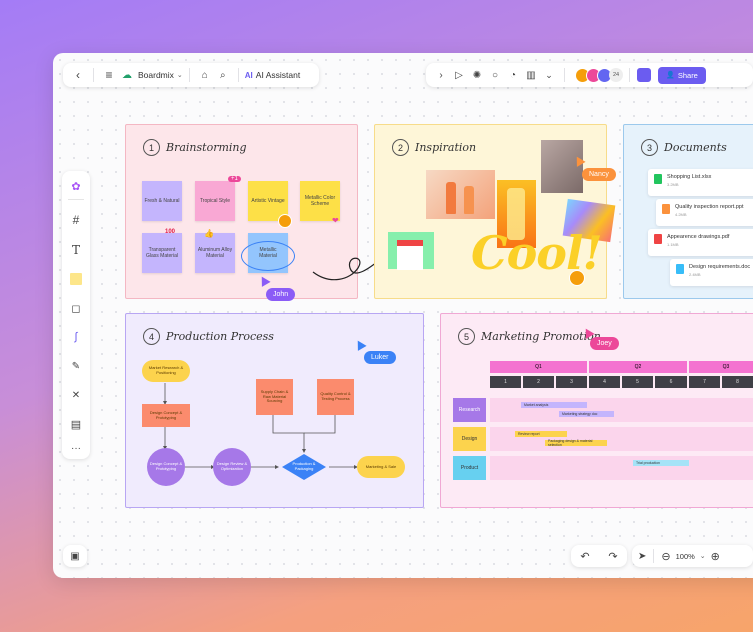  What do you see at coordinates (709, 207) in the screenshot?
I see `file-name: Quality inspection report.ppt` at bounding box center [709, 207].